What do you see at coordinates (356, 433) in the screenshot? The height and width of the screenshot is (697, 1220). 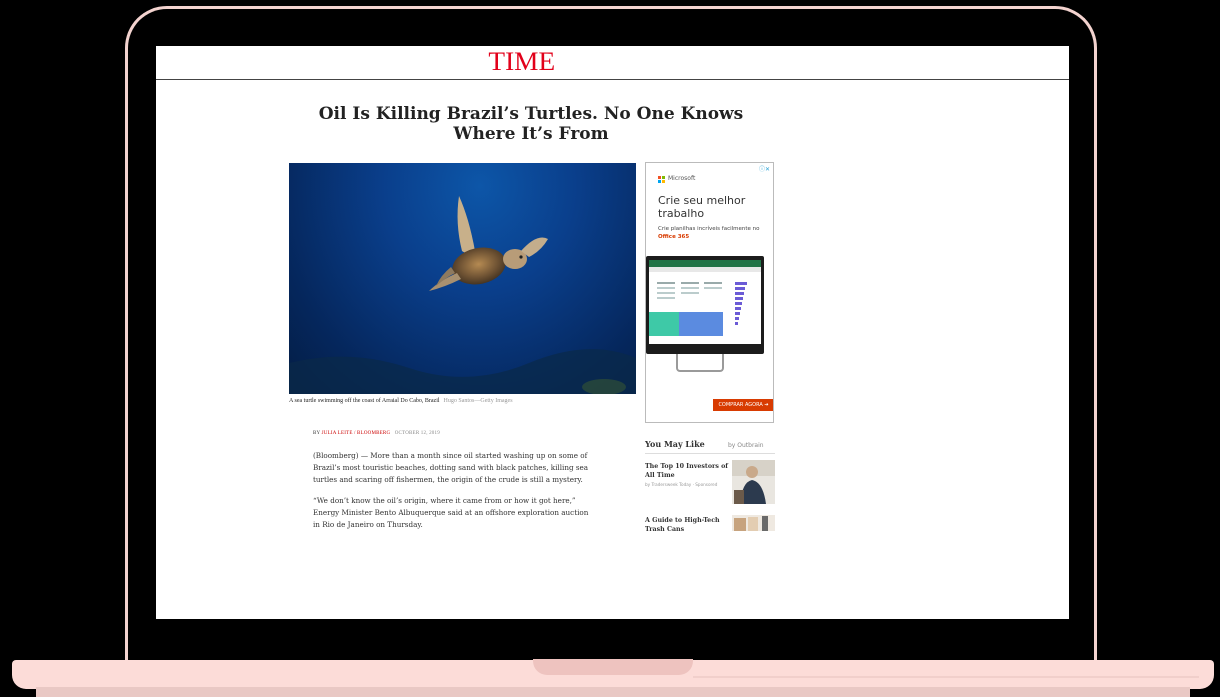 I see `author-link: JULIA LEITE / BLOOMBERG` at bounding box center [356, 433].